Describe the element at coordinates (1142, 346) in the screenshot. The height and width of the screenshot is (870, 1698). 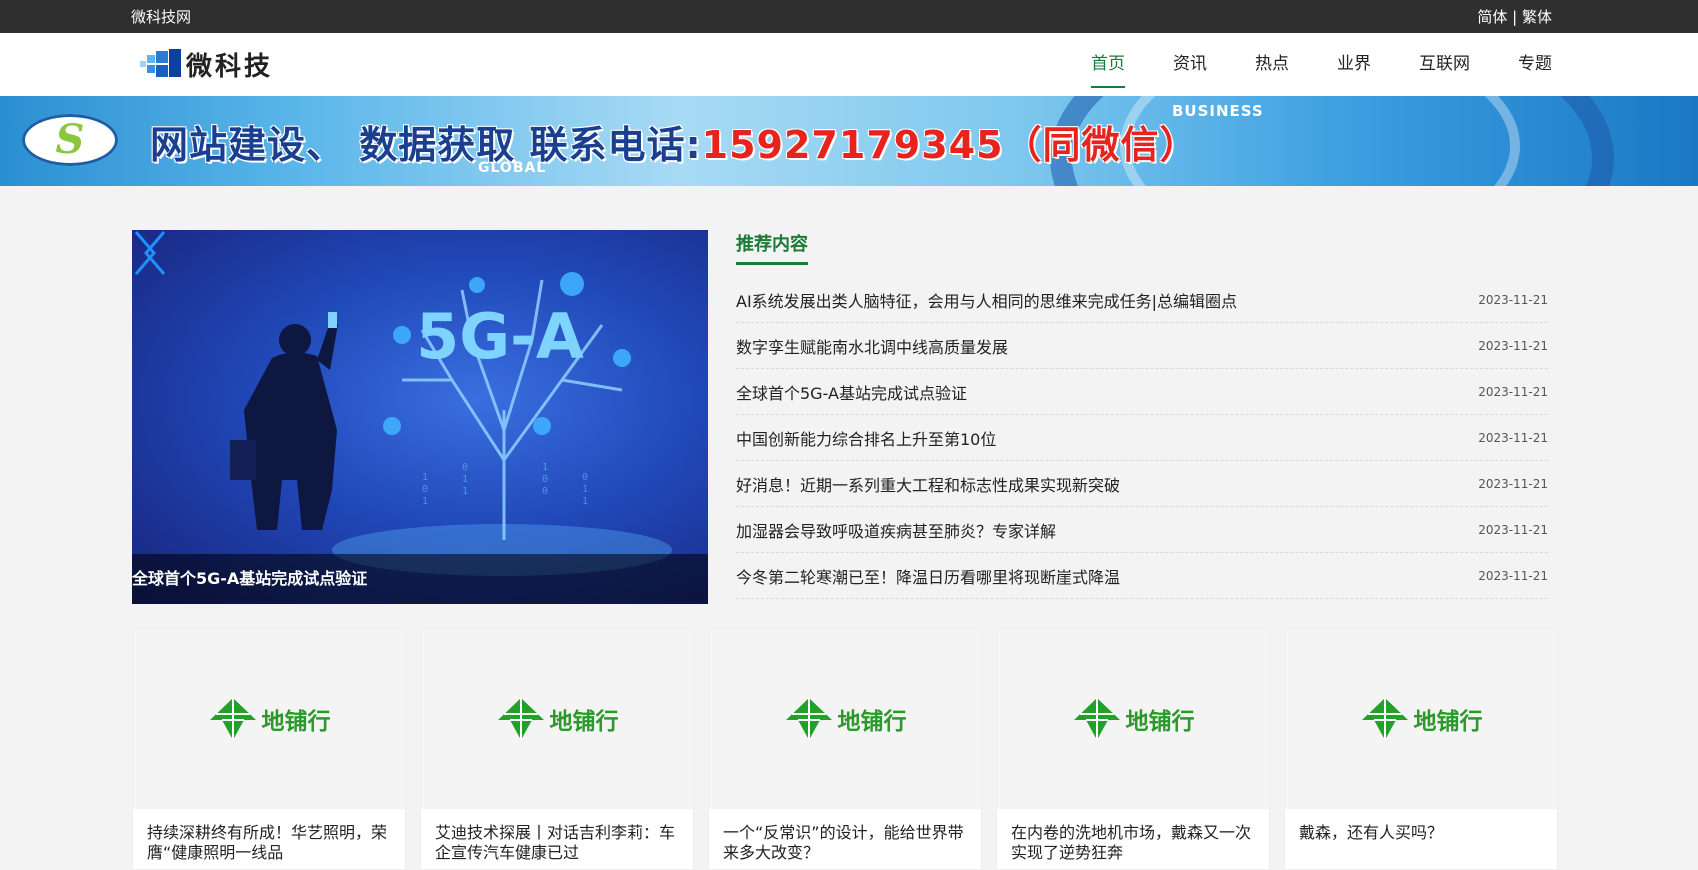
I see `recommend-item: 数字孪生赋能南水北调中线高质量发展 2023-11-21` at that location.